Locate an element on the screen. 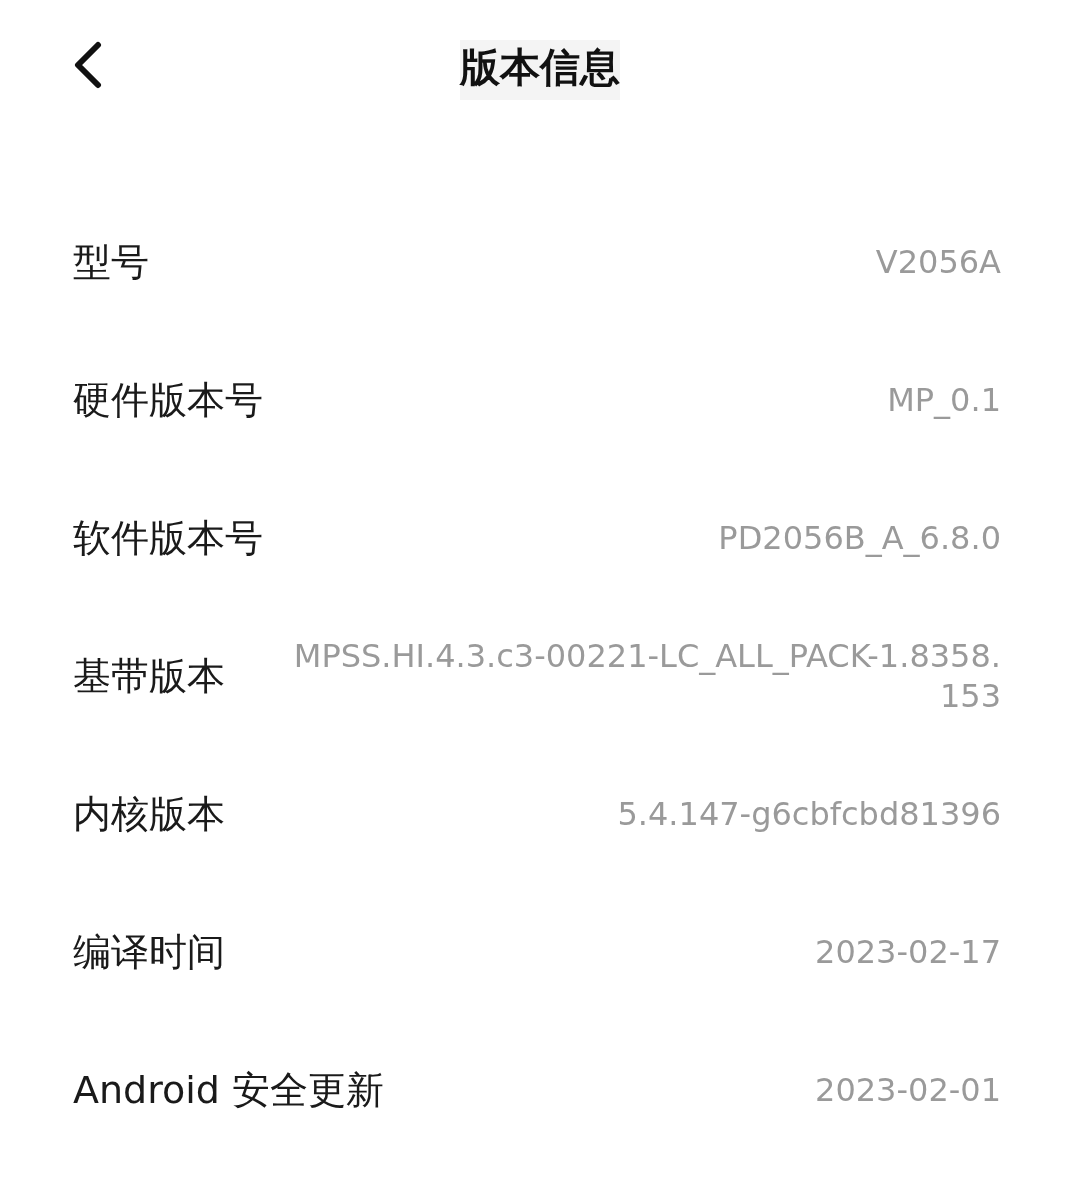  row-value: V2056A is located at coordinates (938, 262).